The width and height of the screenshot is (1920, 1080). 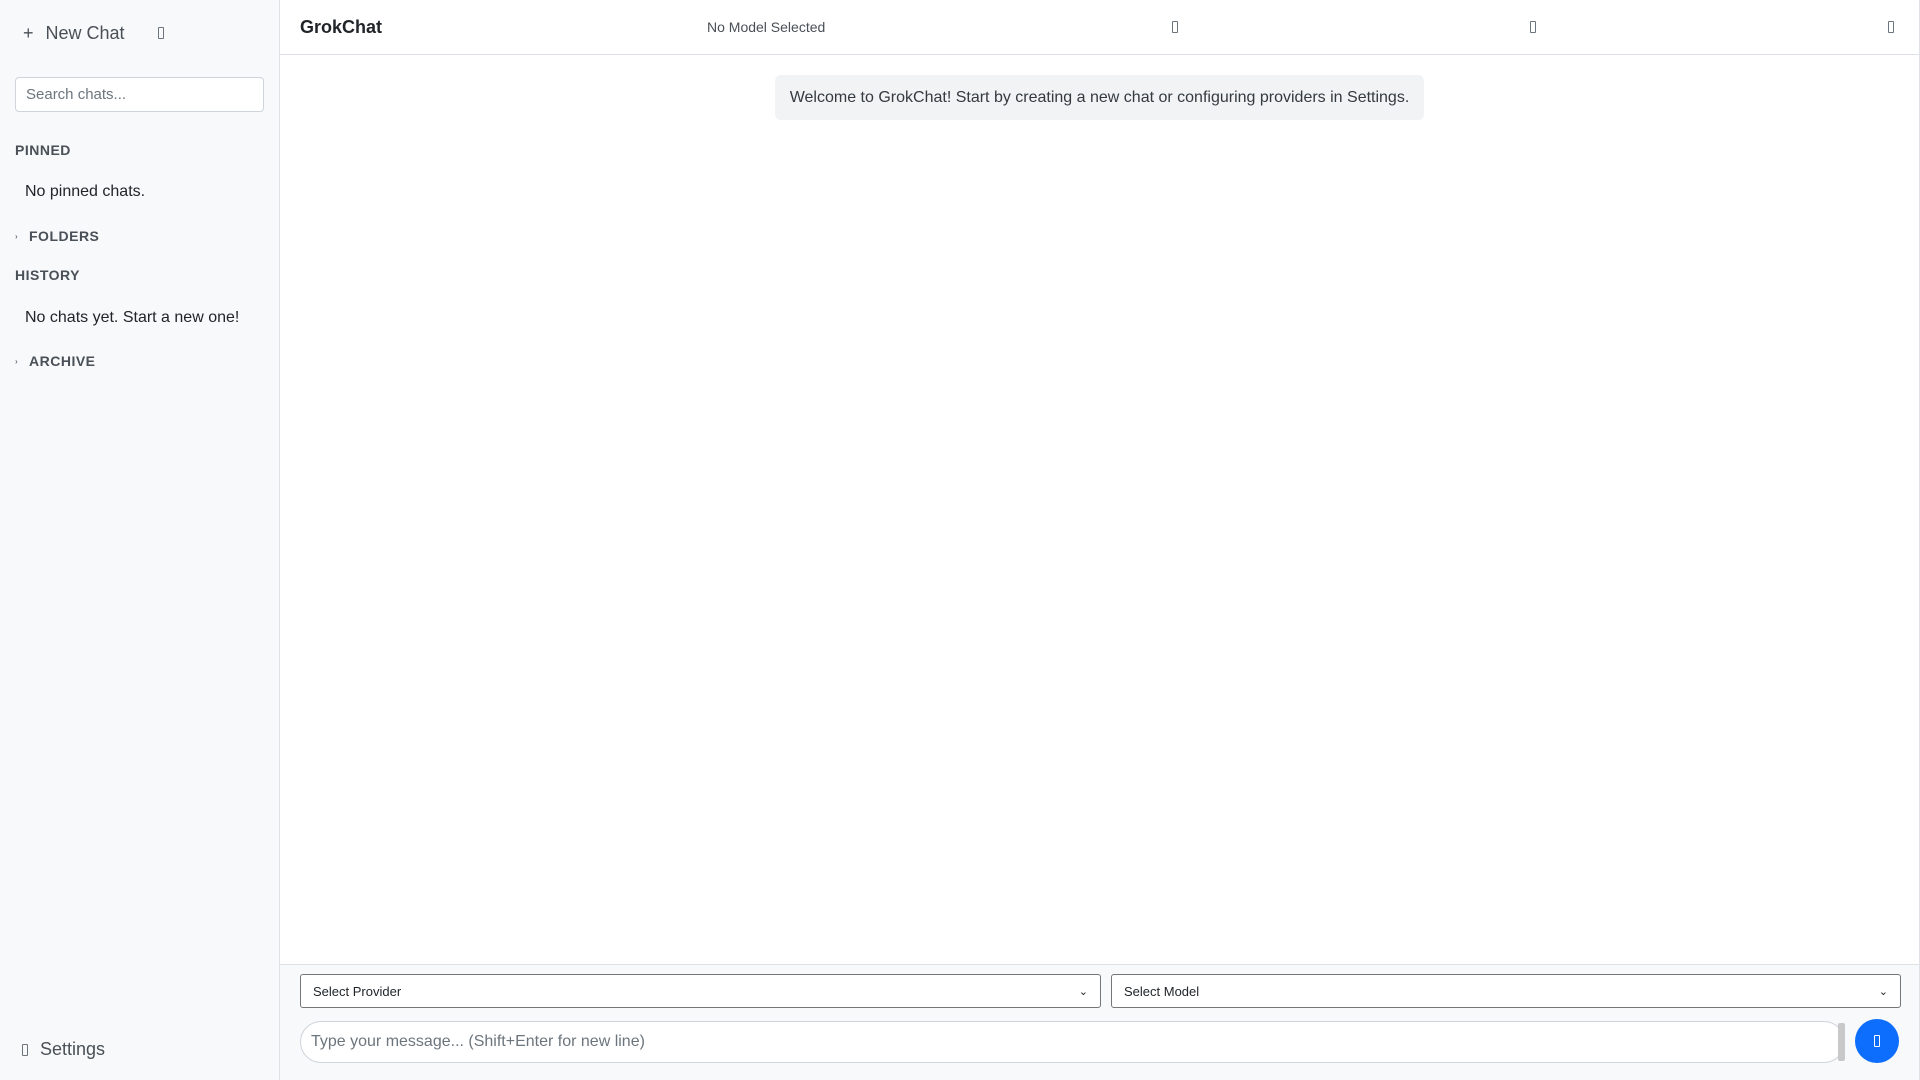 What do you see at coordinates (357, 991) in the screenshot?
I see `provider-select-value: Select Provider` at bounding box center [357, 991].